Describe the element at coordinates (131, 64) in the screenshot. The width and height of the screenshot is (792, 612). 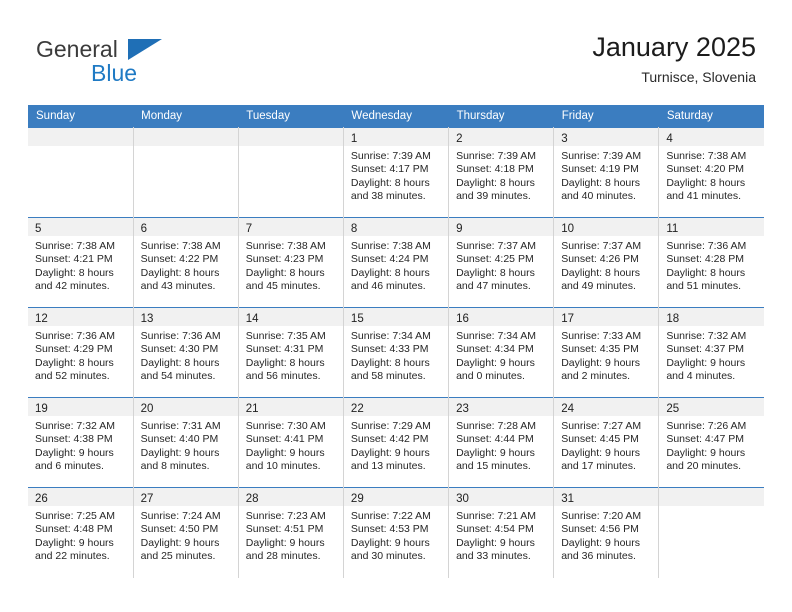
I see `general-blue-logo: General Blue` at that location.